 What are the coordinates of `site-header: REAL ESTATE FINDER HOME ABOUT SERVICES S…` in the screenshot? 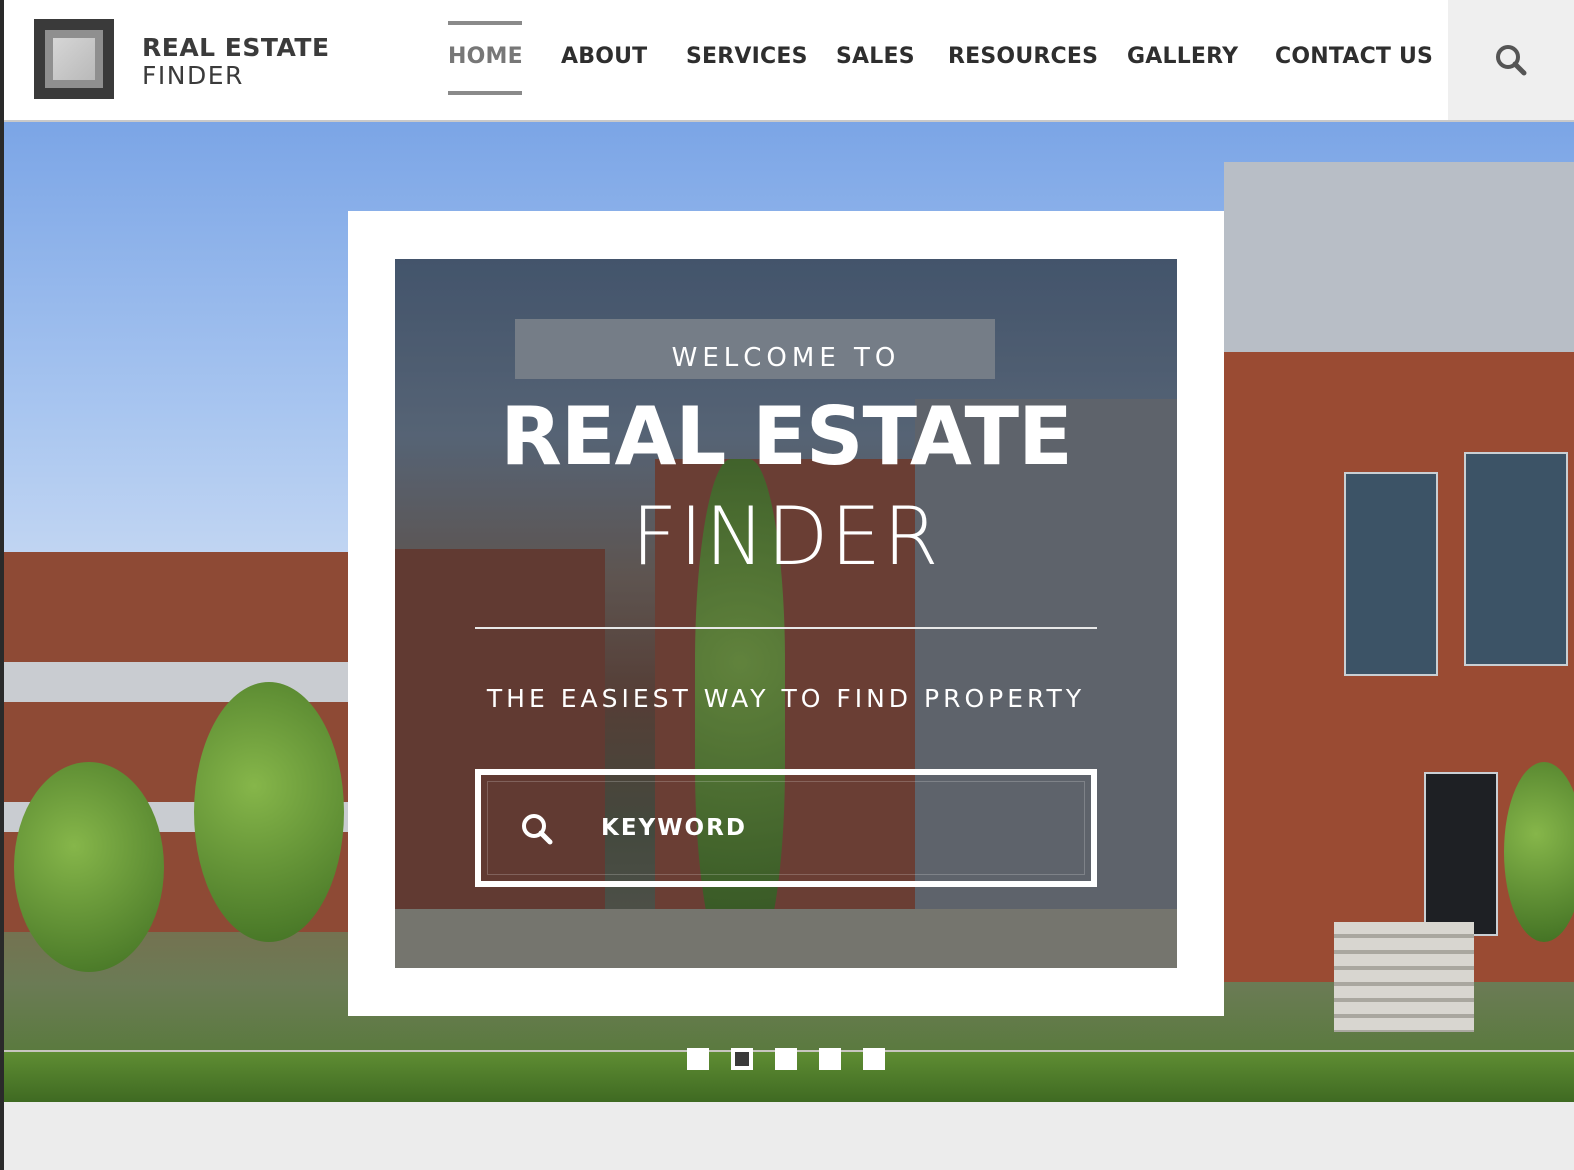 It's located at (789, 61).